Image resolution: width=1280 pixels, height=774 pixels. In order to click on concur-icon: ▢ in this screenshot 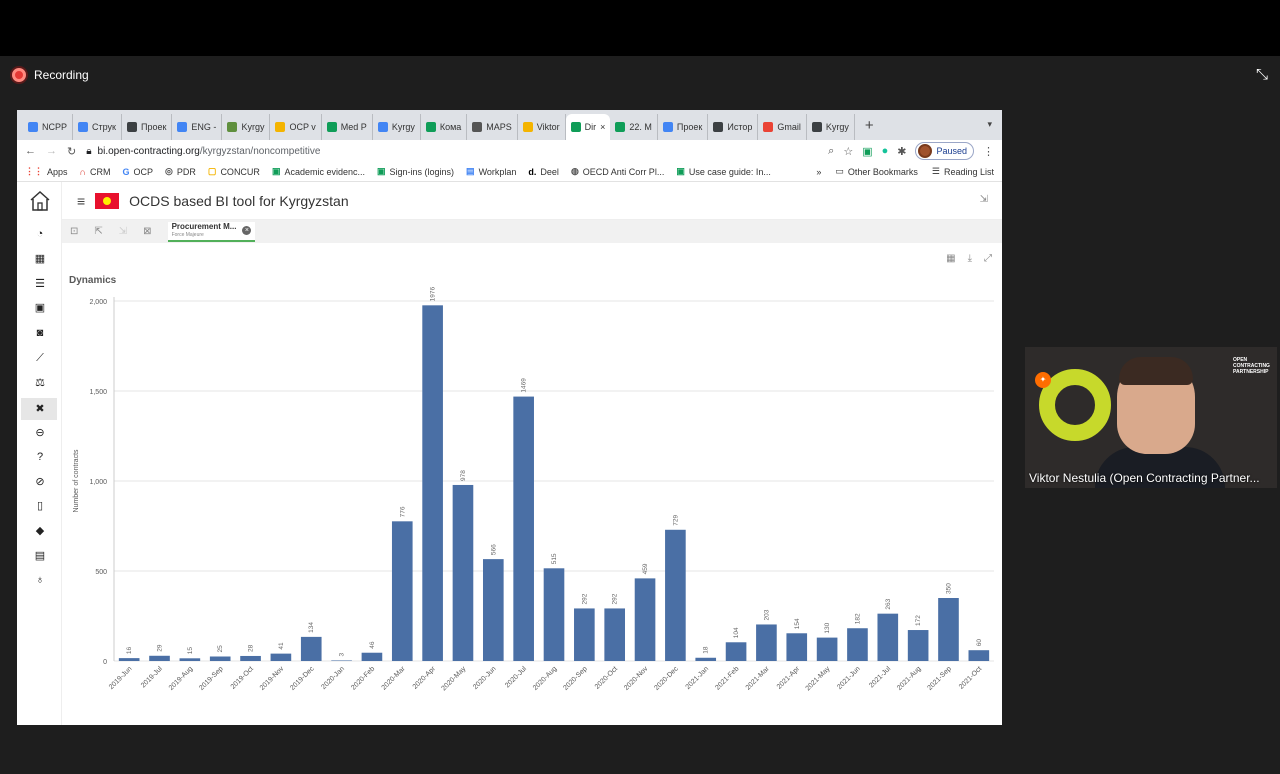, I will do `click(212, 171)`.